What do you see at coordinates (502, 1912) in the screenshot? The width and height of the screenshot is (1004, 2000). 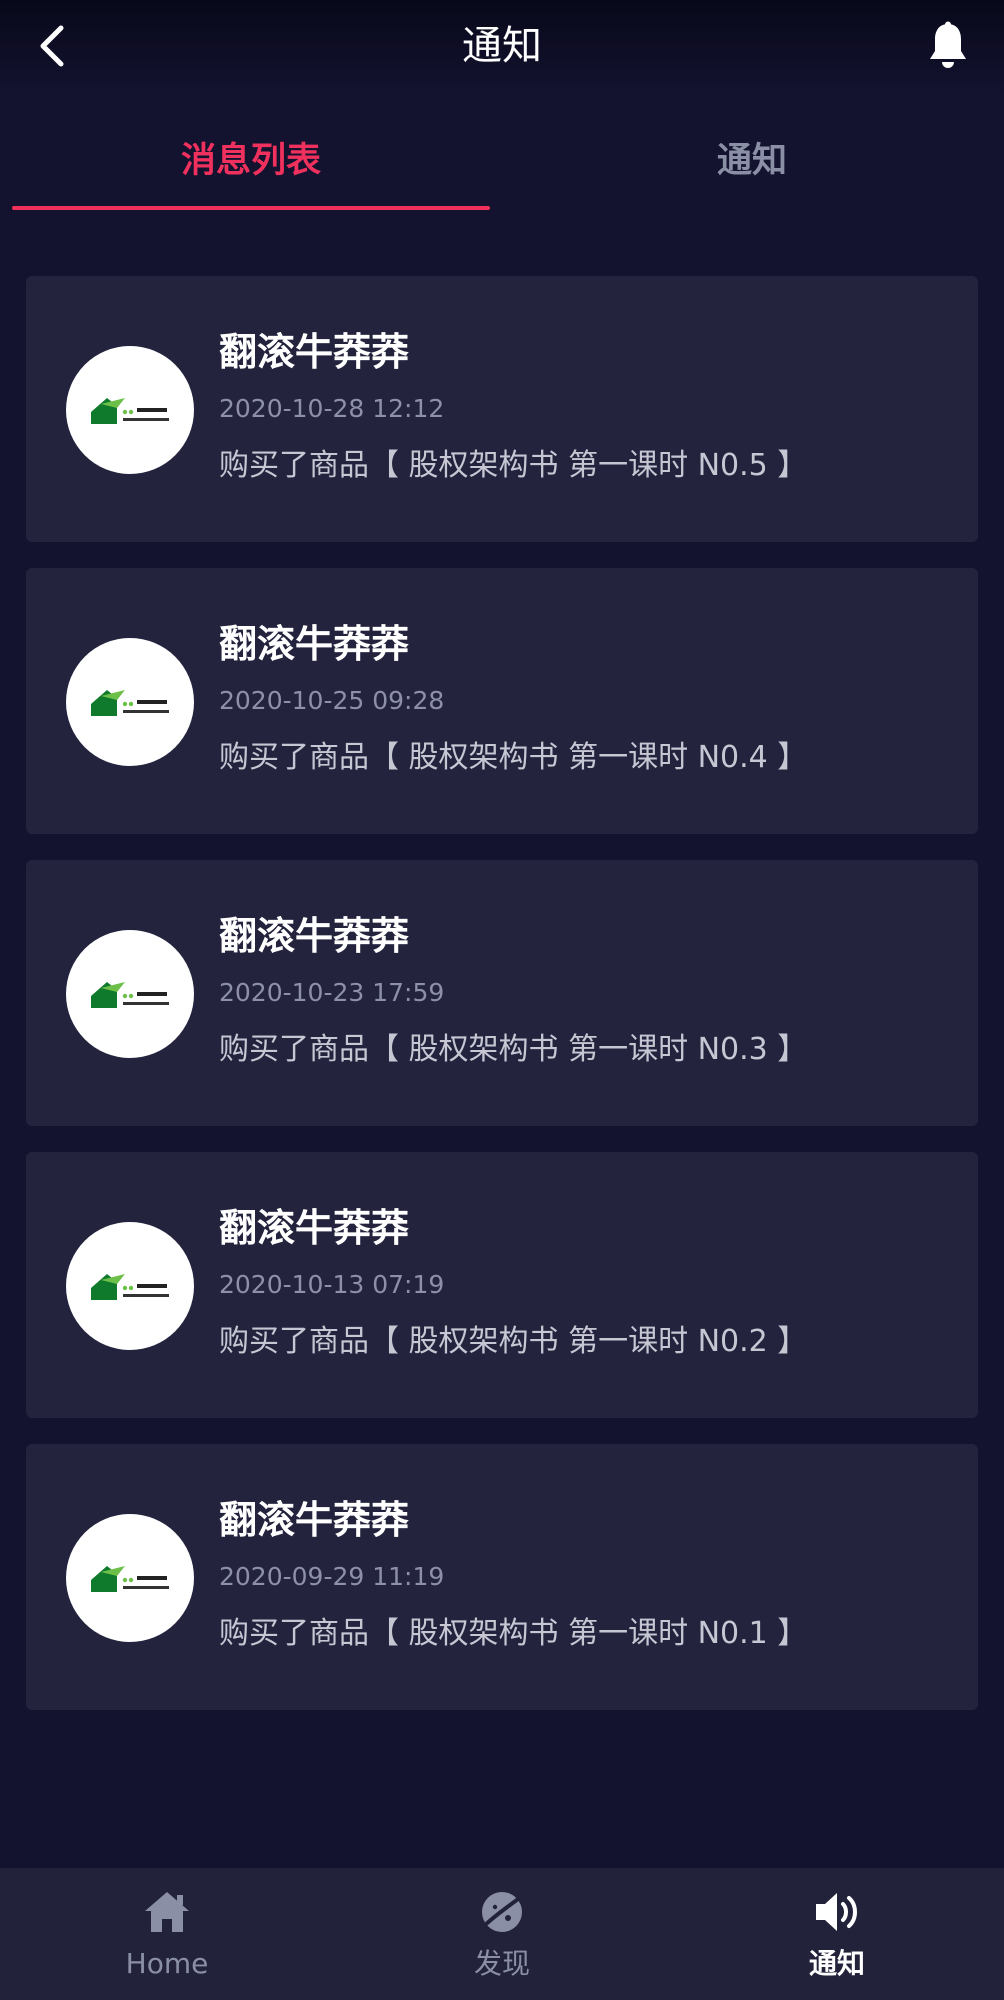 I see `planet-icon` at bounding box center [502, 1912].